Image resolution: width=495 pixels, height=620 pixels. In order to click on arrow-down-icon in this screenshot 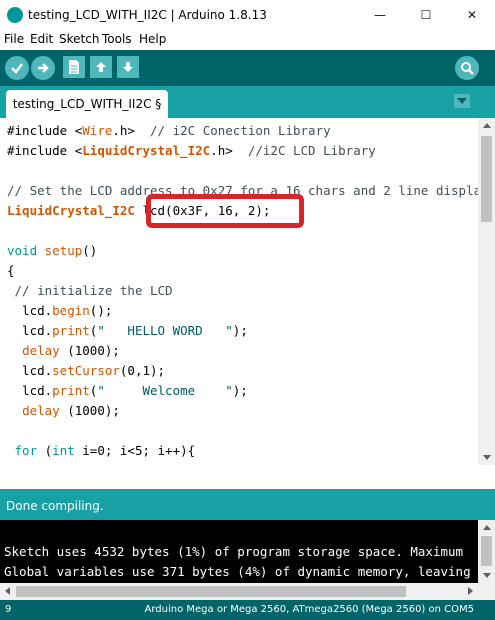, I will do `click(128, 67)`.